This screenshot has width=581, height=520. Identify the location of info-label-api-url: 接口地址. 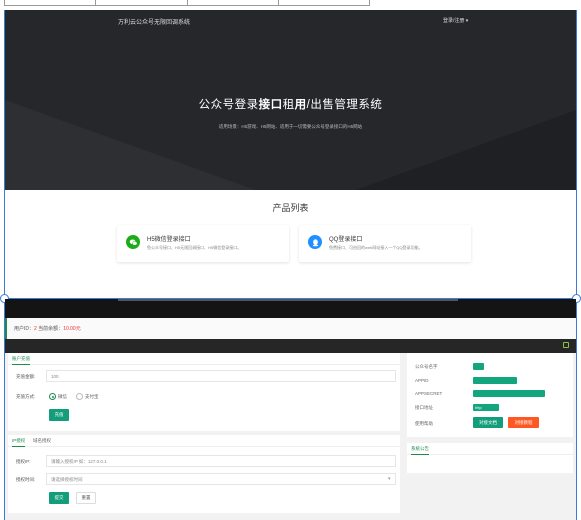
(424, 407).